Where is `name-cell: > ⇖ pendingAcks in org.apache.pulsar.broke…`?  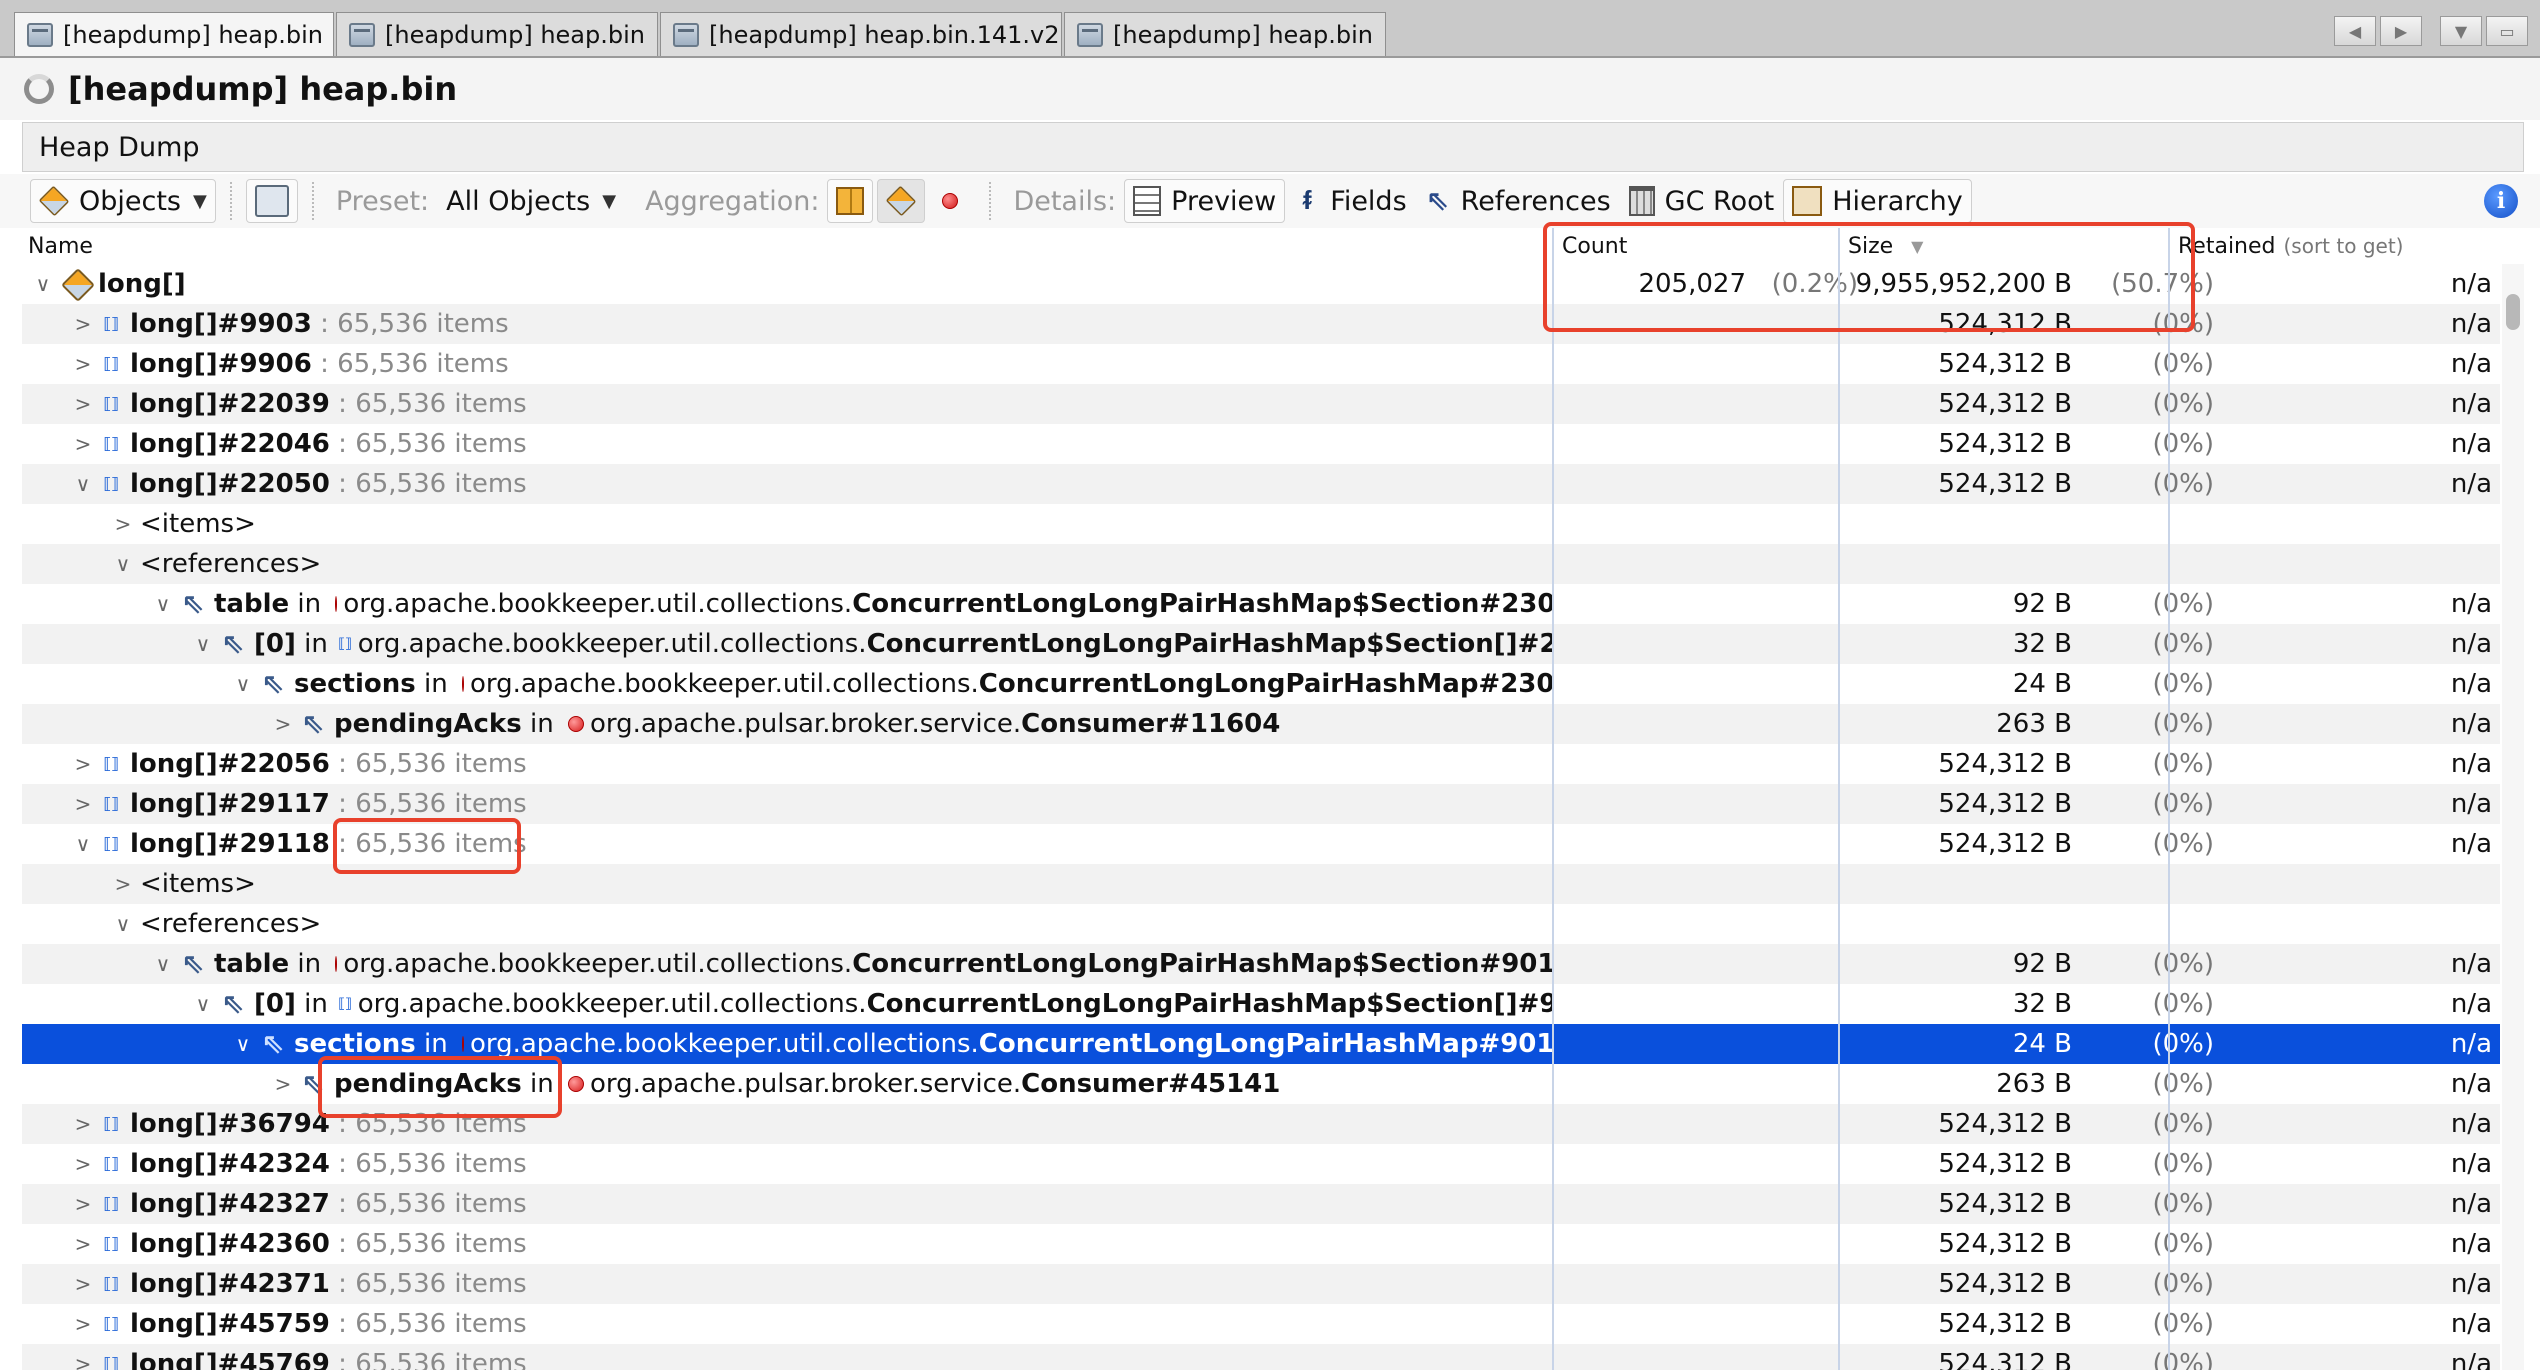 name-cell: > ⇖ pendingAcks in org.apache.pulsar.broke… is located at coordinates (787, 1084).